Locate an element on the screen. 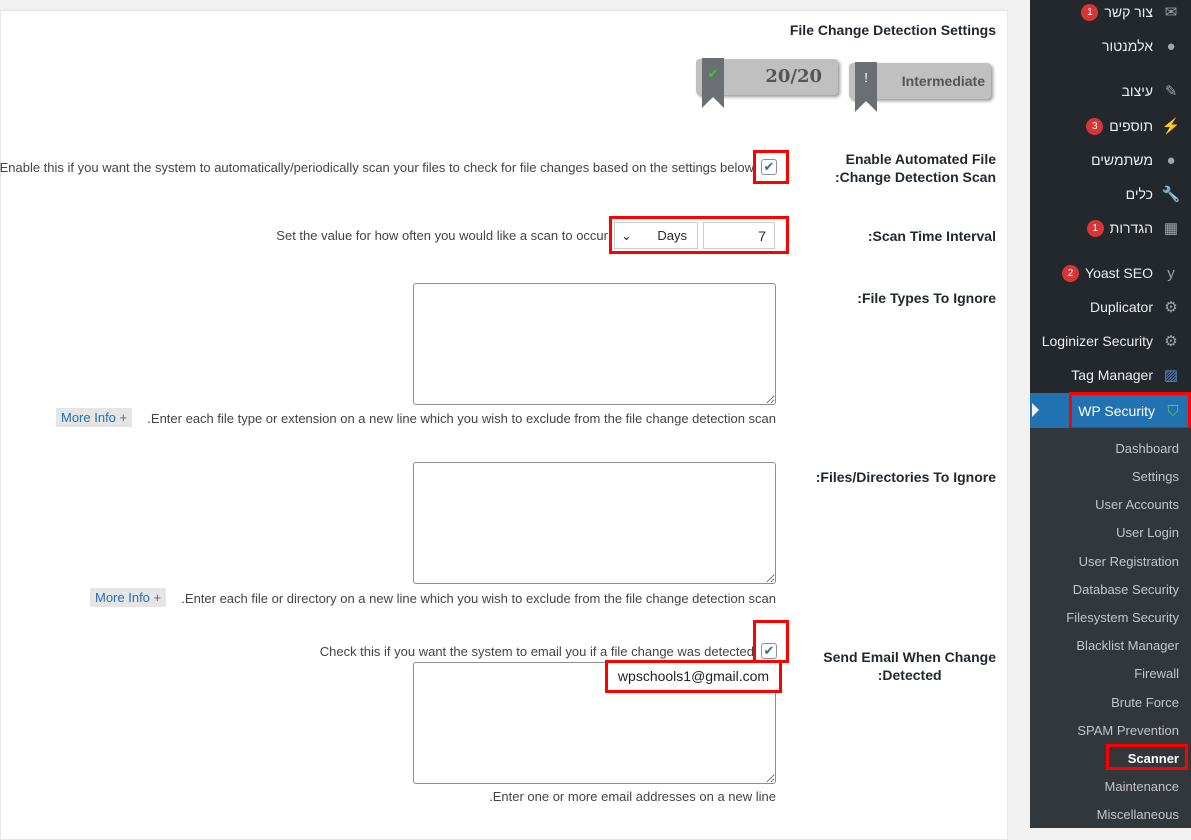 This screenshot has width=1191, height=840. submenu-maintenance: Maintenance is located at coordinates (1142, 786).